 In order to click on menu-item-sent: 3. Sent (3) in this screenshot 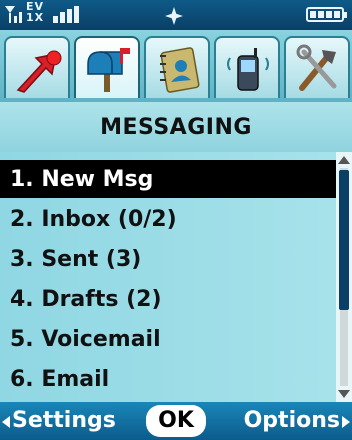, I will do `click(168, 259)`.